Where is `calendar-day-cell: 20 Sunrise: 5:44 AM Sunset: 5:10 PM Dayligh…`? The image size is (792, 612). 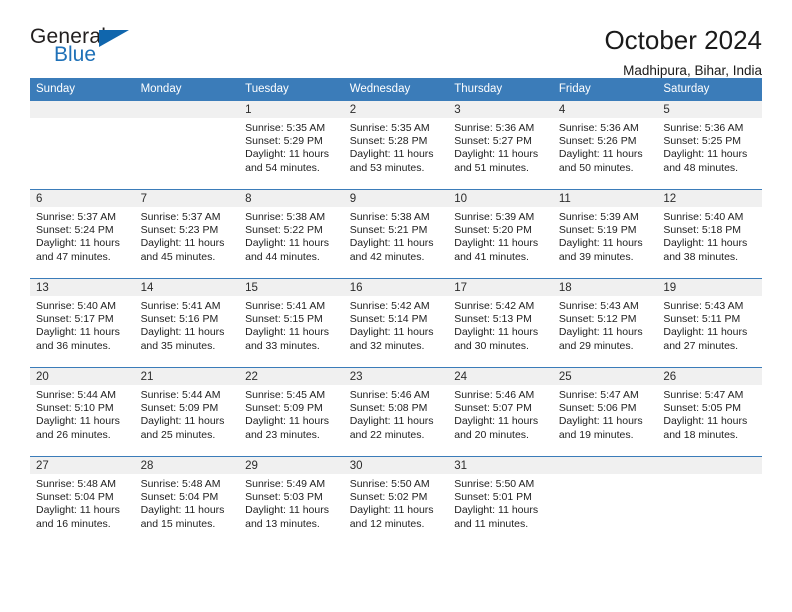
calendar-day-cell: 20 Sunrise: 5:44 AM Sunset: 5:10 PM Dayligh… is located at coordinates (82, 412).